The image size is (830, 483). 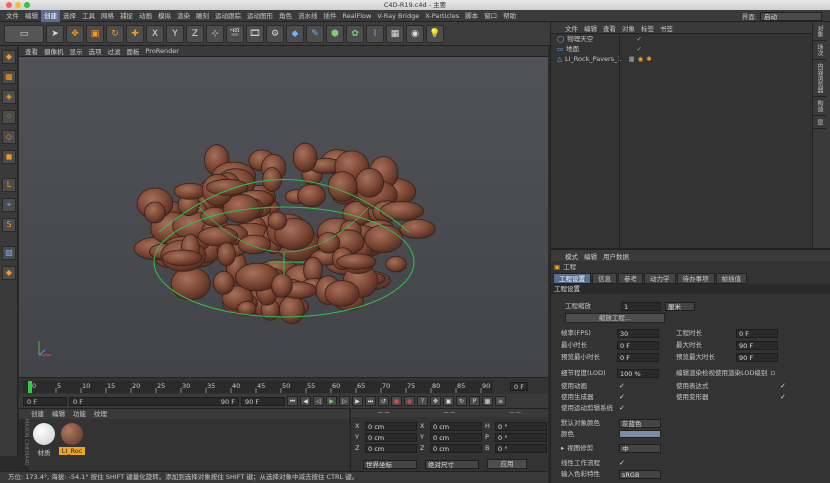 I want to click on render-view-icon: 🎬, so click(x=235, y=33).